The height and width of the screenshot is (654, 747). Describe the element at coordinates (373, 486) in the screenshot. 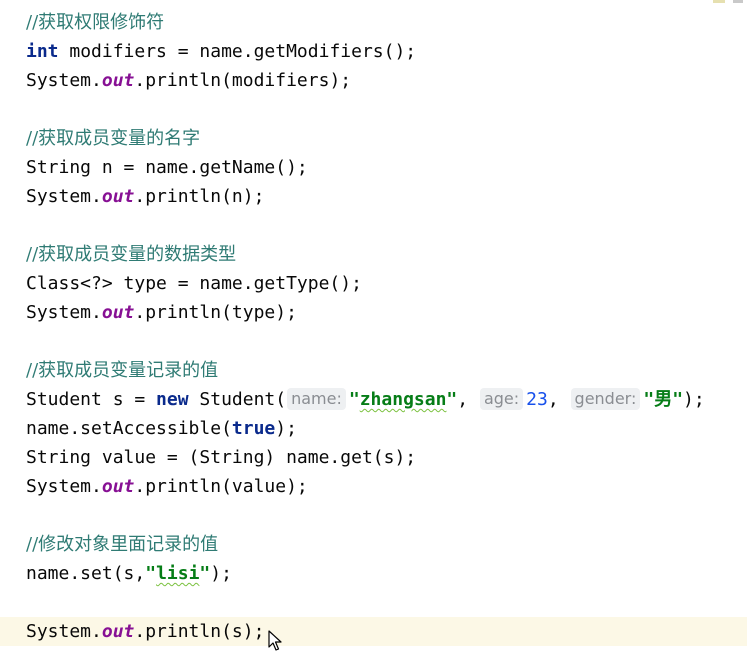

I see `code-line: System.out.println(value);` at that location.